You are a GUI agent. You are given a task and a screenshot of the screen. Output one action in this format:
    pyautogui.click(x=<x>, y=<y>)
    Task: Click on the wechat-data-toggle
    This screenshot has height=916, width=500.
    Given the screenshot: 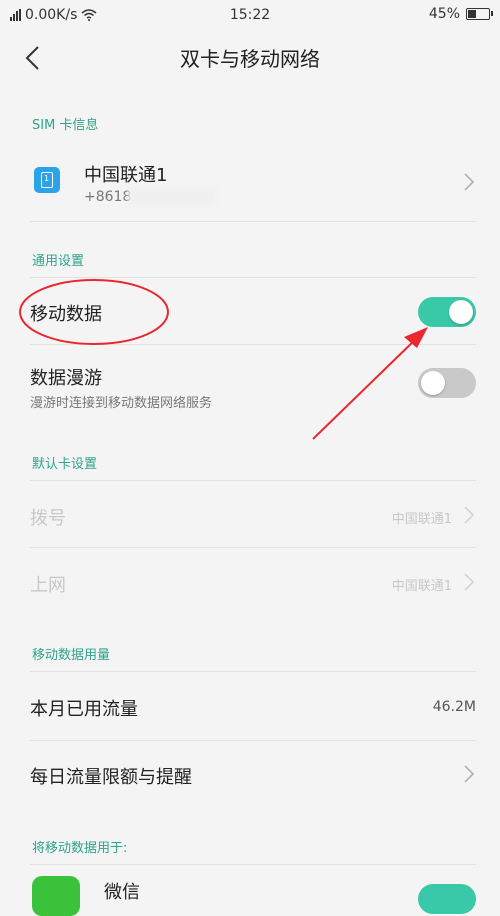 What is the action you would take?
    pyautogui.click(x=447, y=899)
    